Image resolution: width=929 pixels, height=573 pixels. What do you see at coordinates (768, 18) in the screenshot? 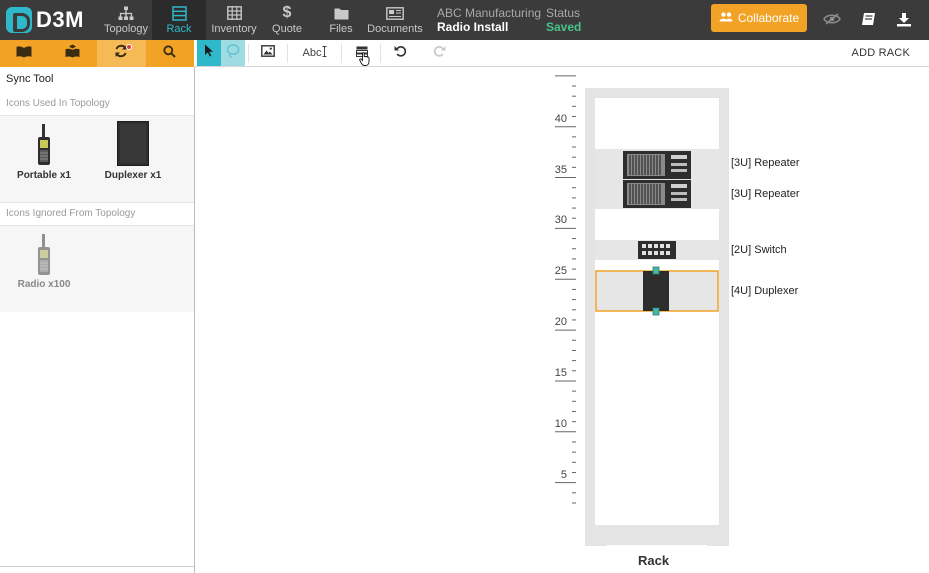
I see `collaborate-label: Collaborate` at bounding box center [768, 18].